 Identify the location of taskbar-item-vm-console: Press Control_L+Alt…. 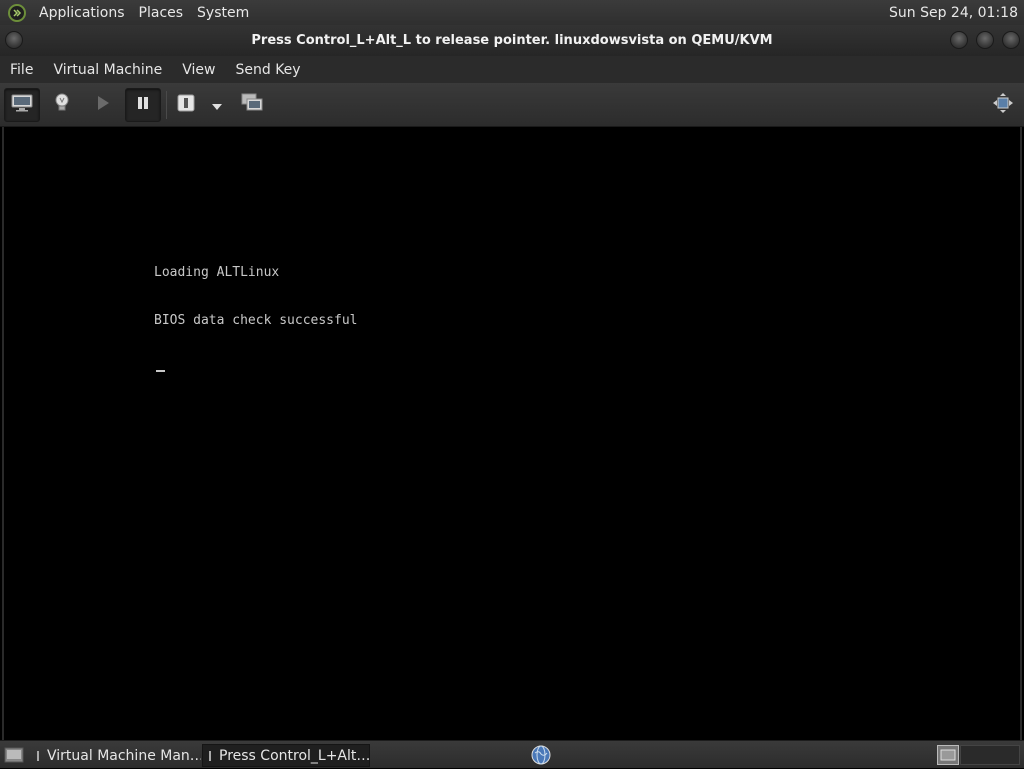
(286, 755).